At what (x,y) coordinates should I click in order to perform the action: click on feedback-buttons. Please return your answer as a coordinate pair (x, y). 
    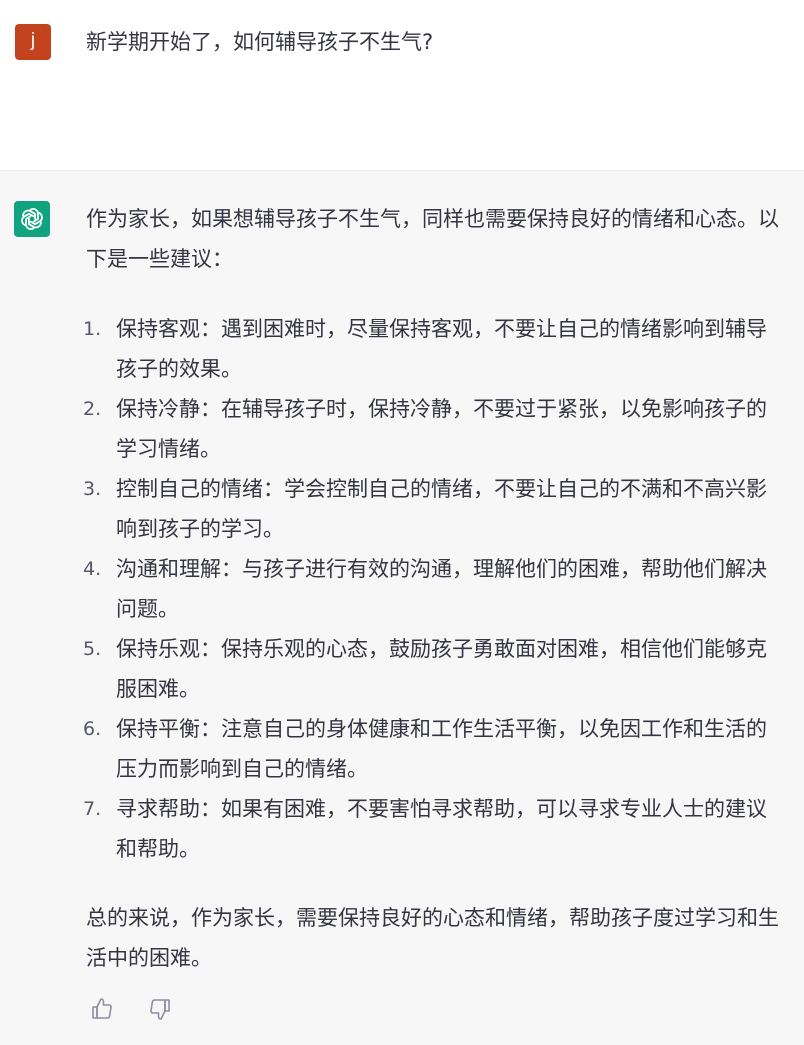
    Looking at the image, I should click on (131, 1009).